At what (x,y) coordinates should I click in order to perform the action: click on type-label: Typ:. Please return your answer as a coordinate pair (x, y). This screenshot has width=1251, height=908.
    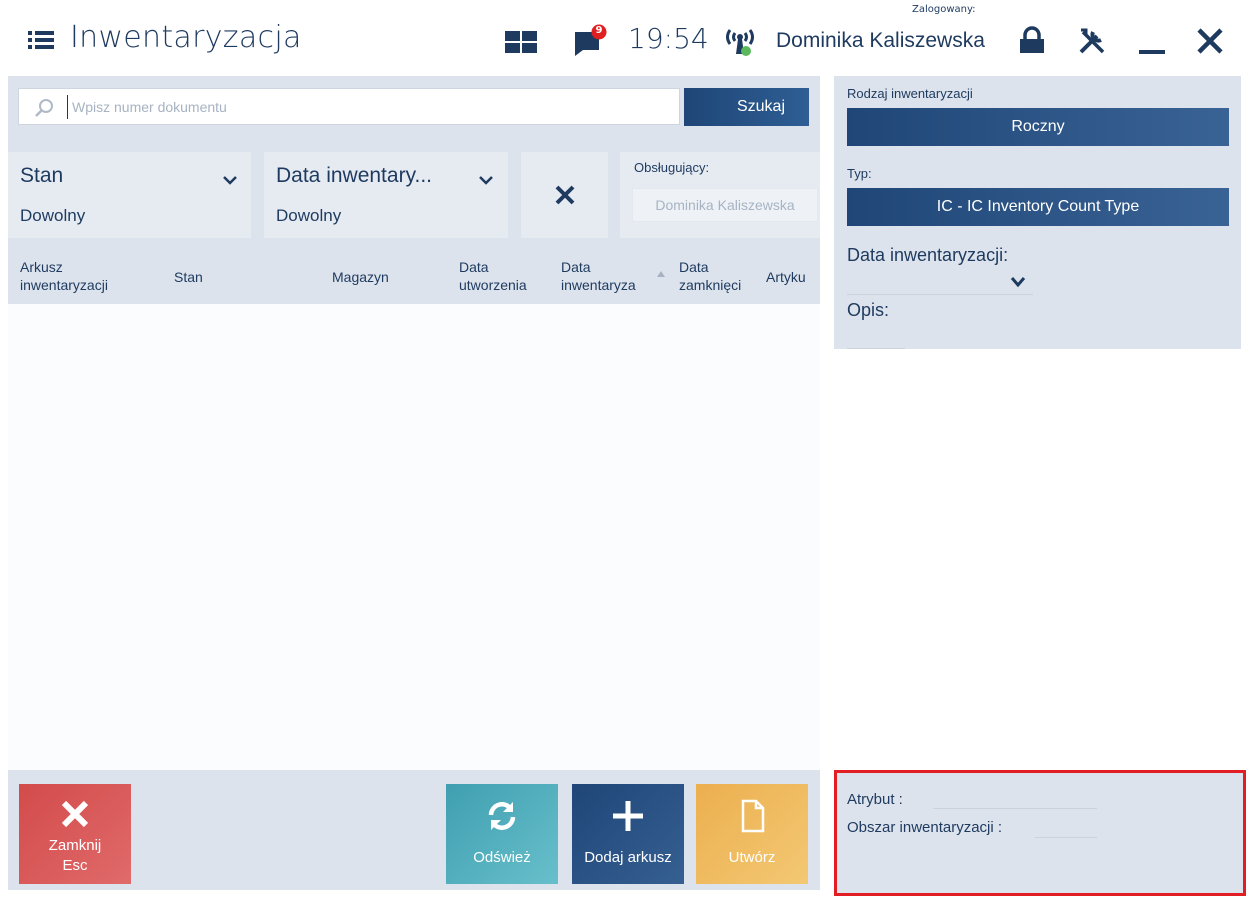
    Looking at the image, I should click on (859, 173).